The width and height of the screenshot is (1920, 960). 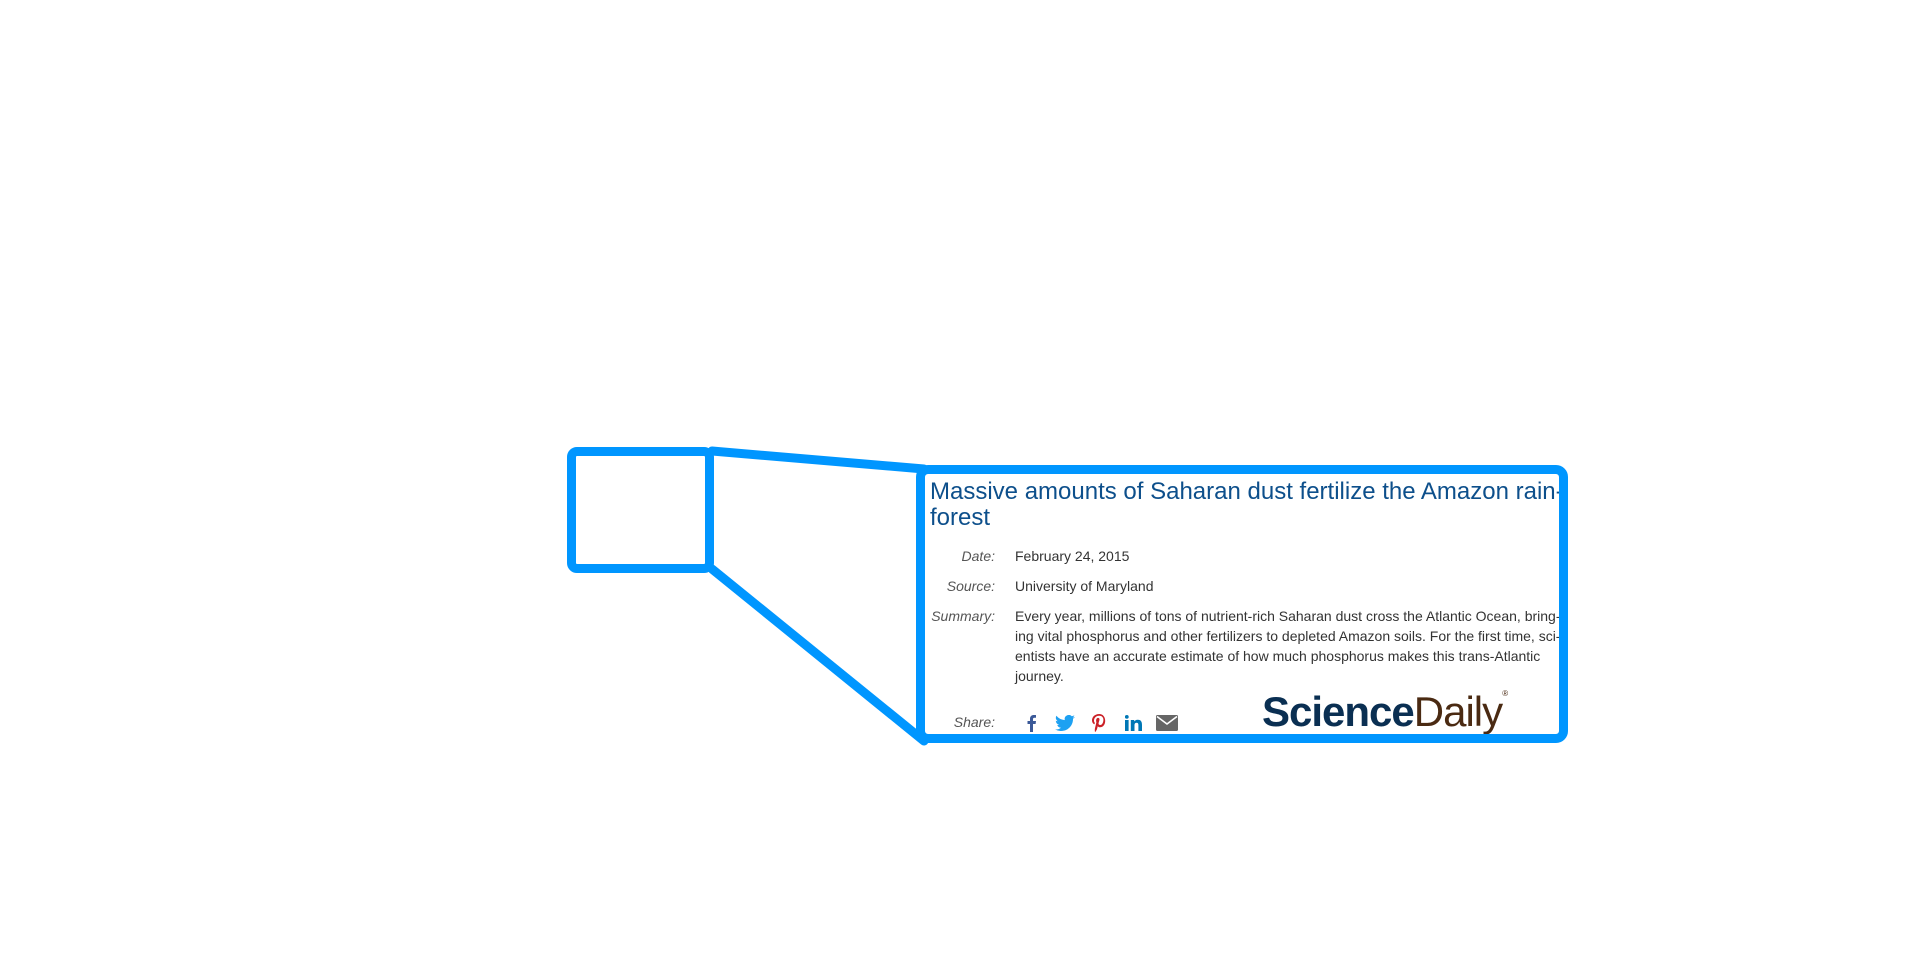 I want to click on facebook-icon, so click(x=1031, y=722).